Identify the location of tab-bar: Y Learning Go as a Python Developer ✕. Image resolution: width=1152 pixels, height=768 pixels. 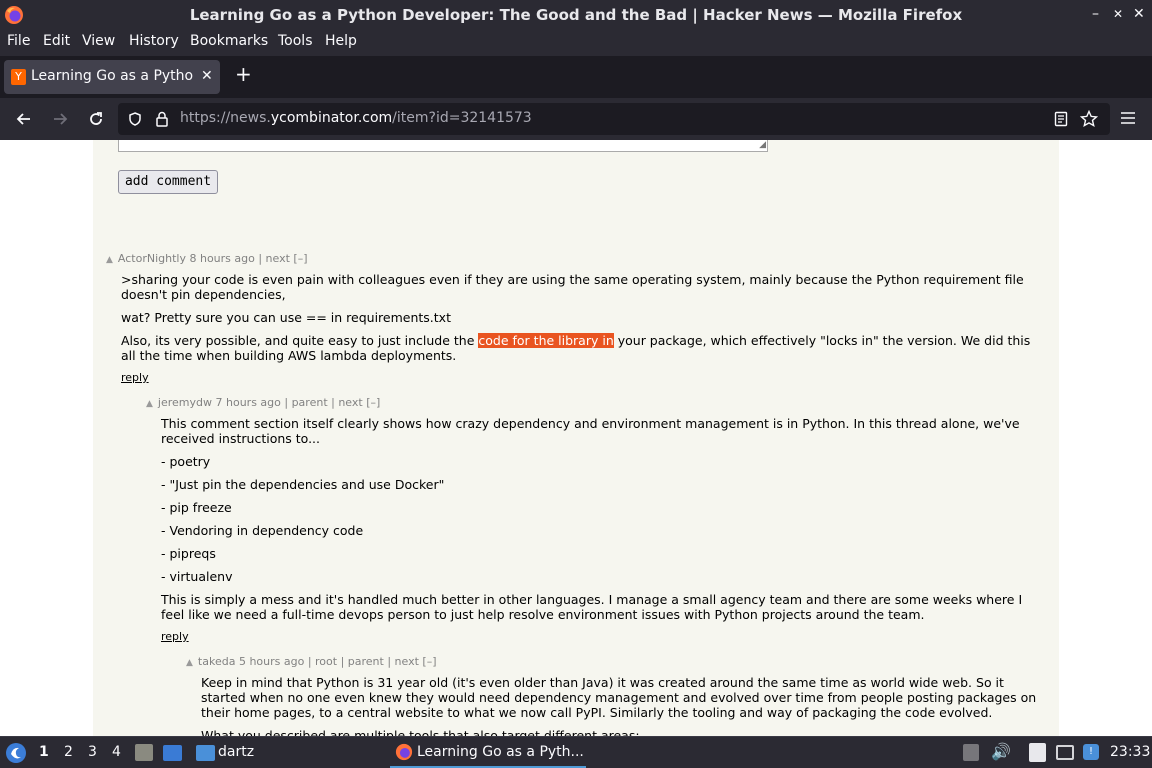
(576, 77).